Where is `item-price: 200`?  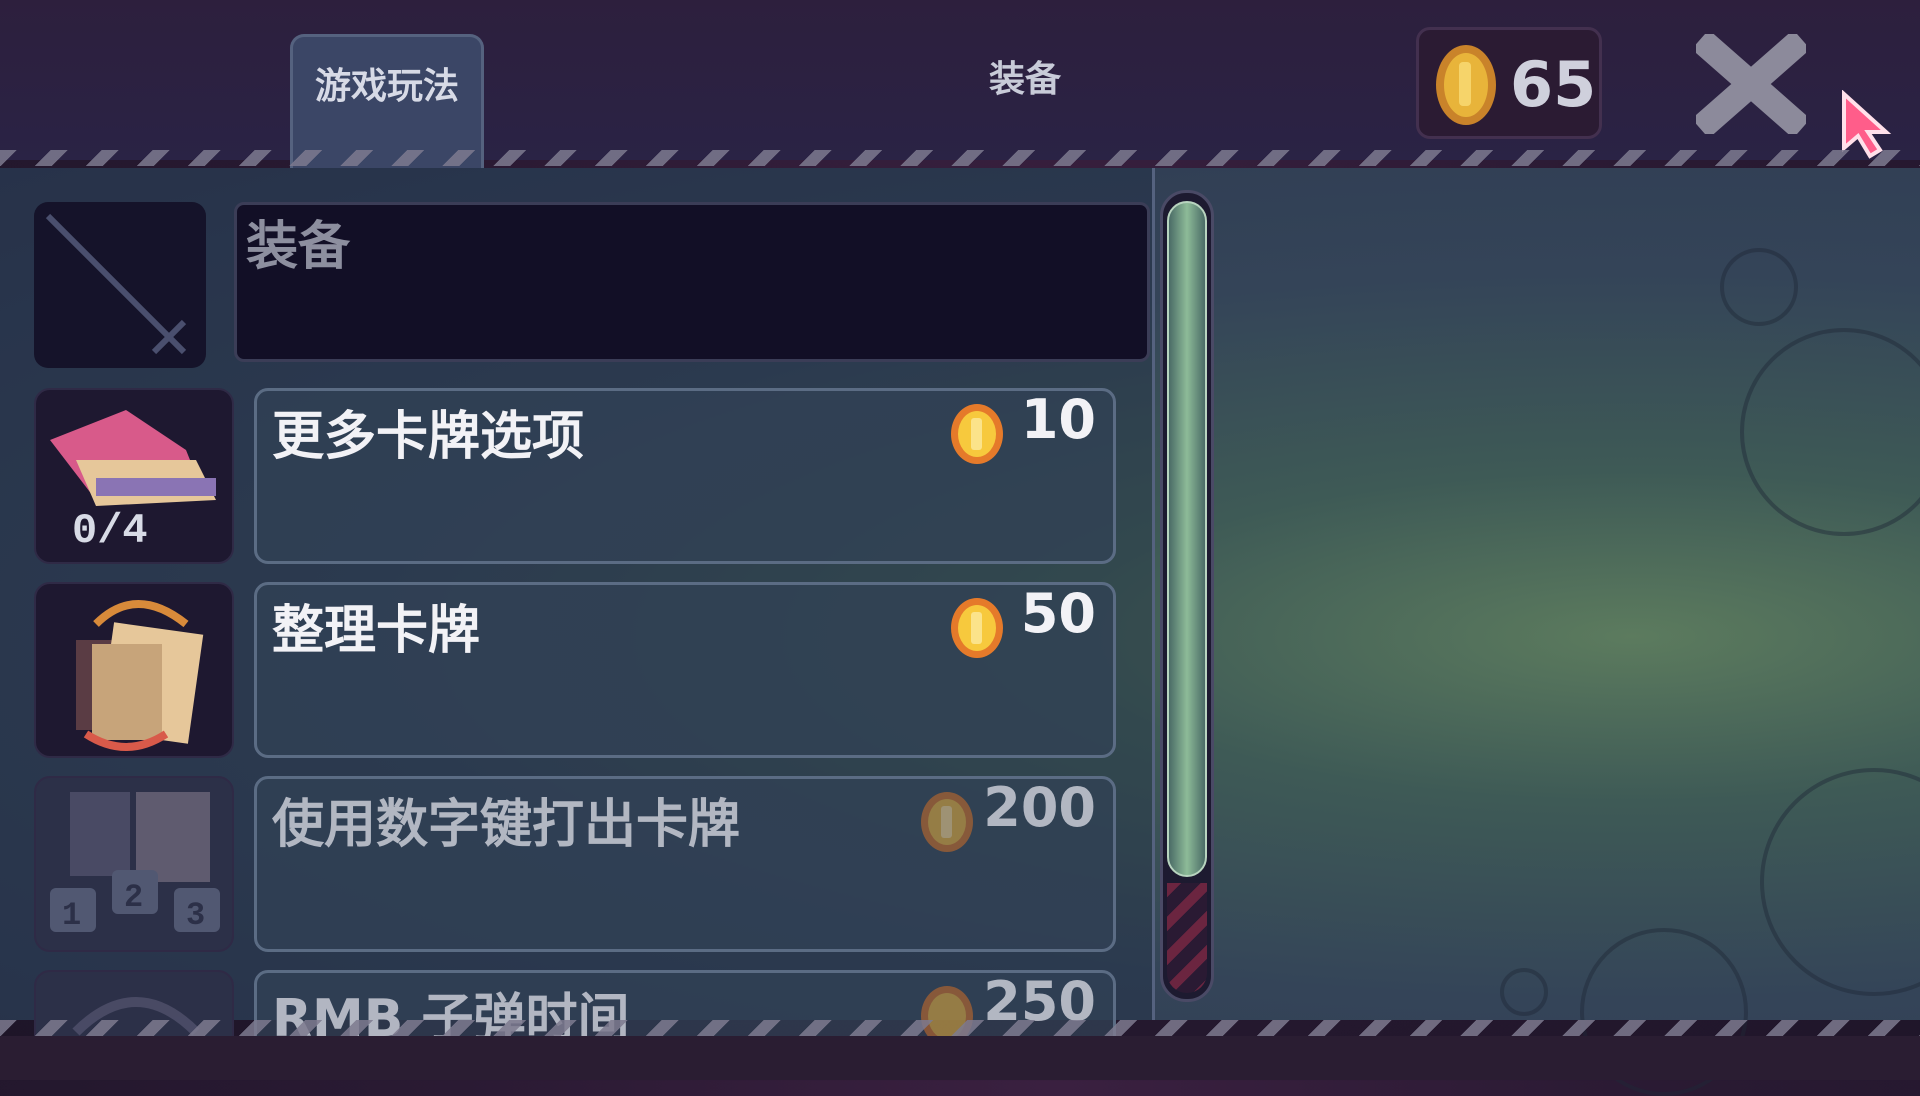 item-price: 200 is located at coordinates (1039, 807).